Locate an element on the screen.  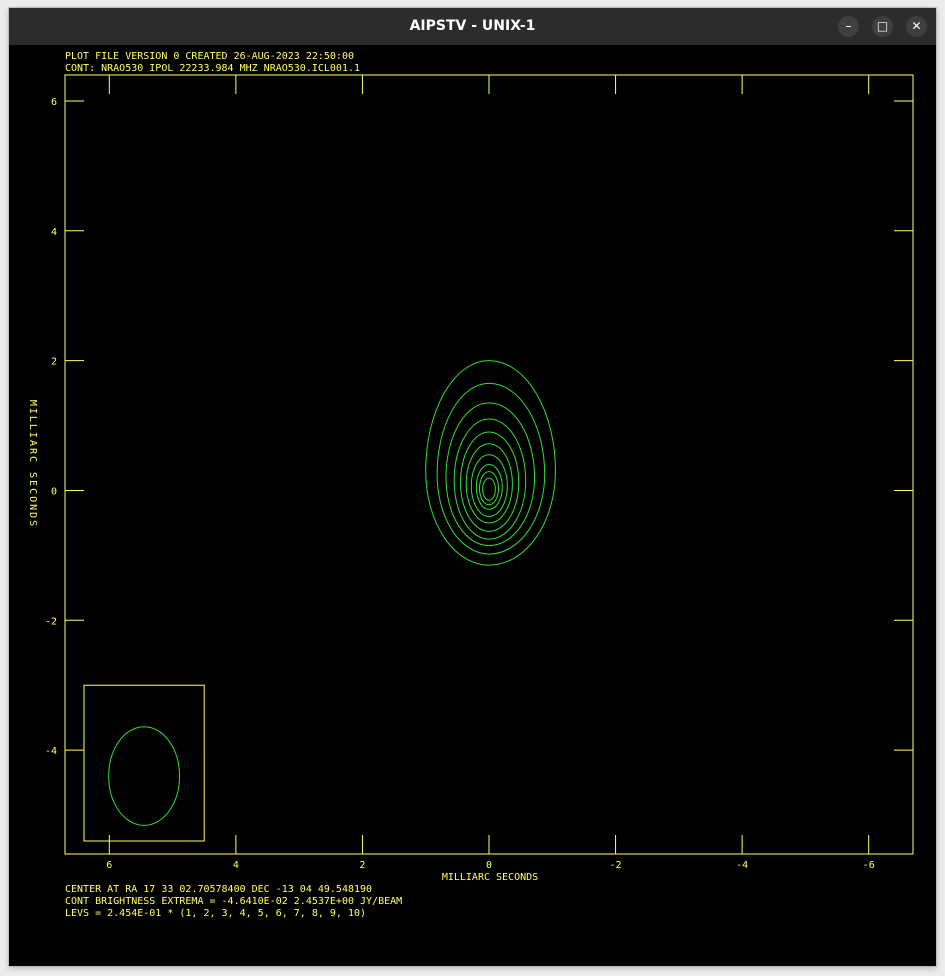
close-icon: ✕ is located at coordinates (916, 26).